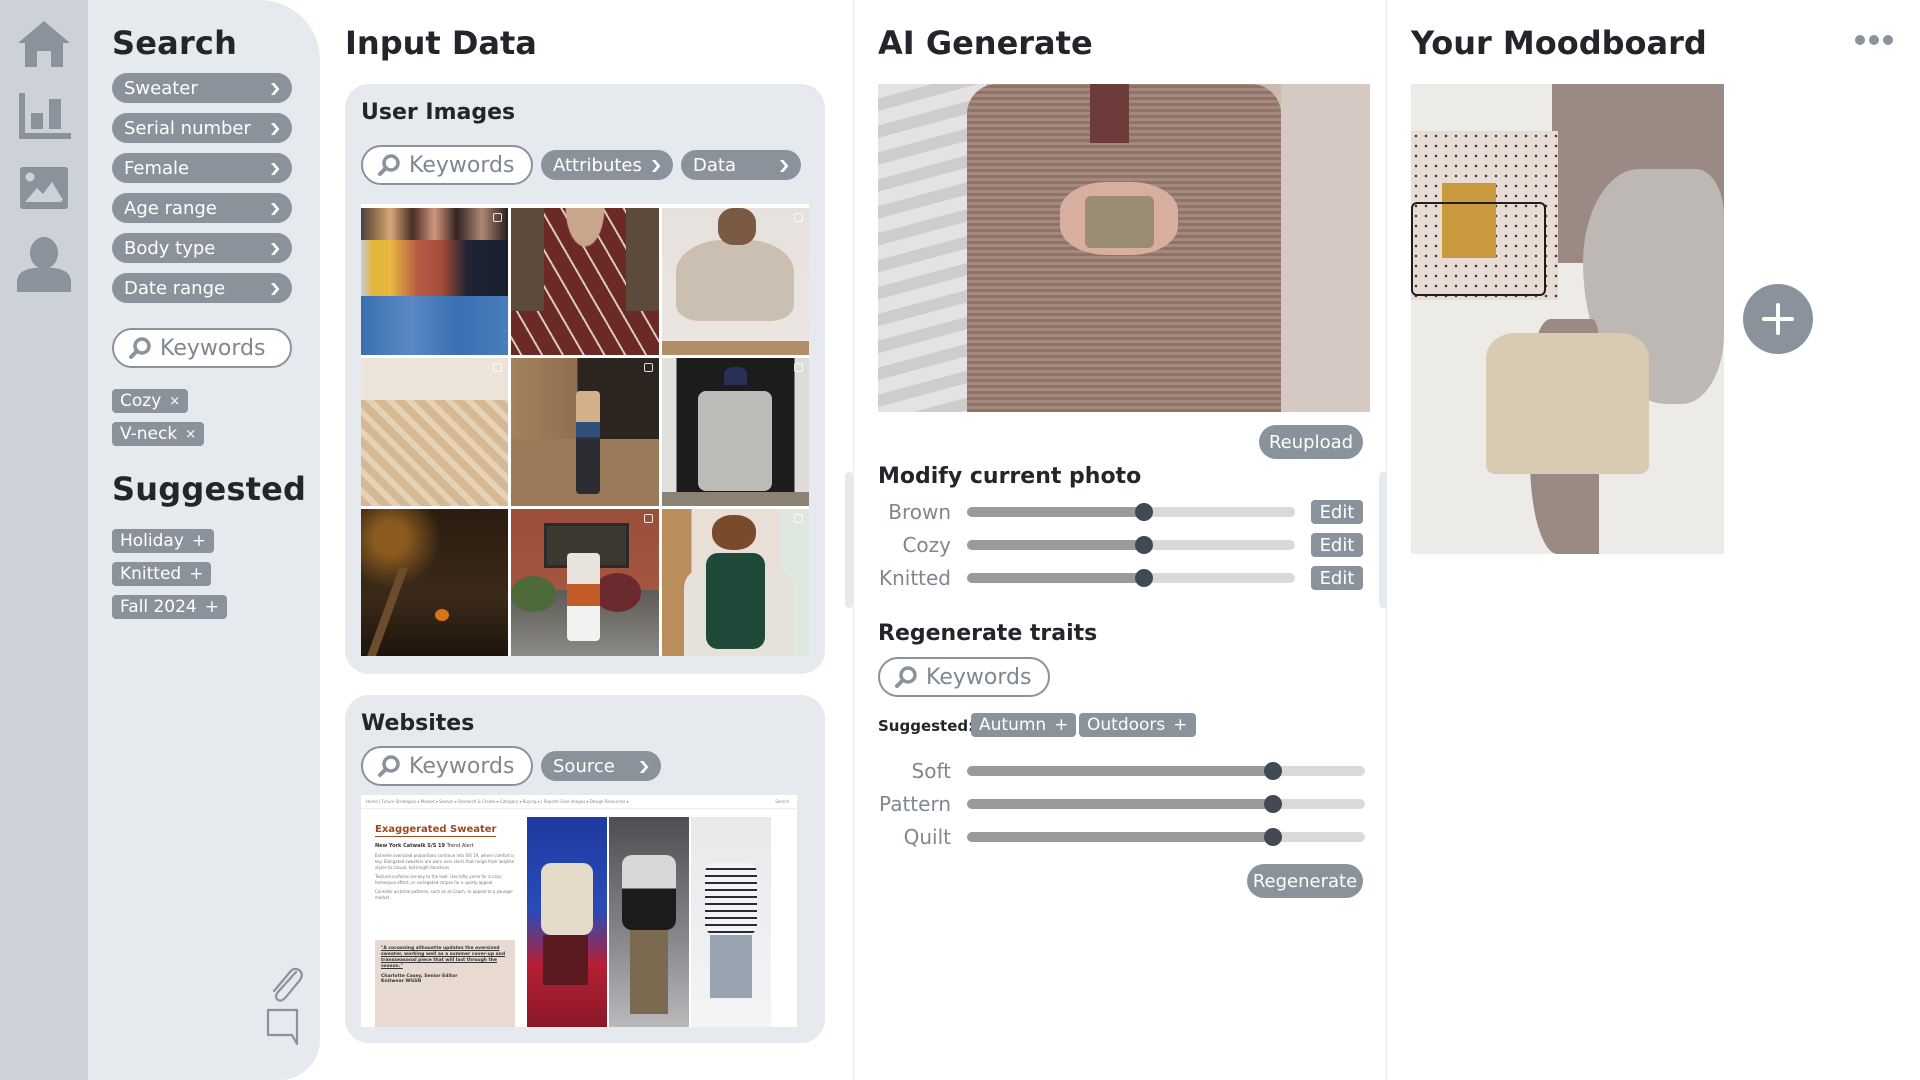 Image resolution: width=1920 pixels, height=1080 pixels. I want to click on user-images-keywords-input: Keywords, so click(447, 165).